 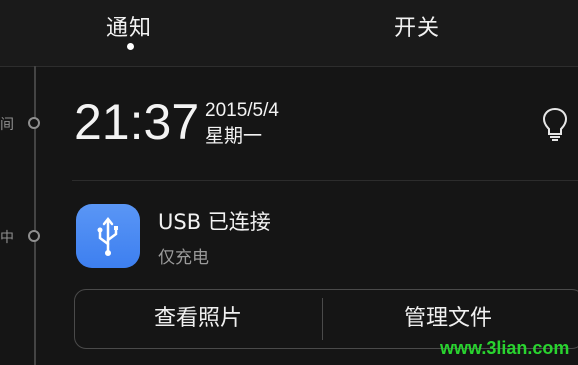 I want to click on clock-weekday: 星期一, so click(x=234, y=136).